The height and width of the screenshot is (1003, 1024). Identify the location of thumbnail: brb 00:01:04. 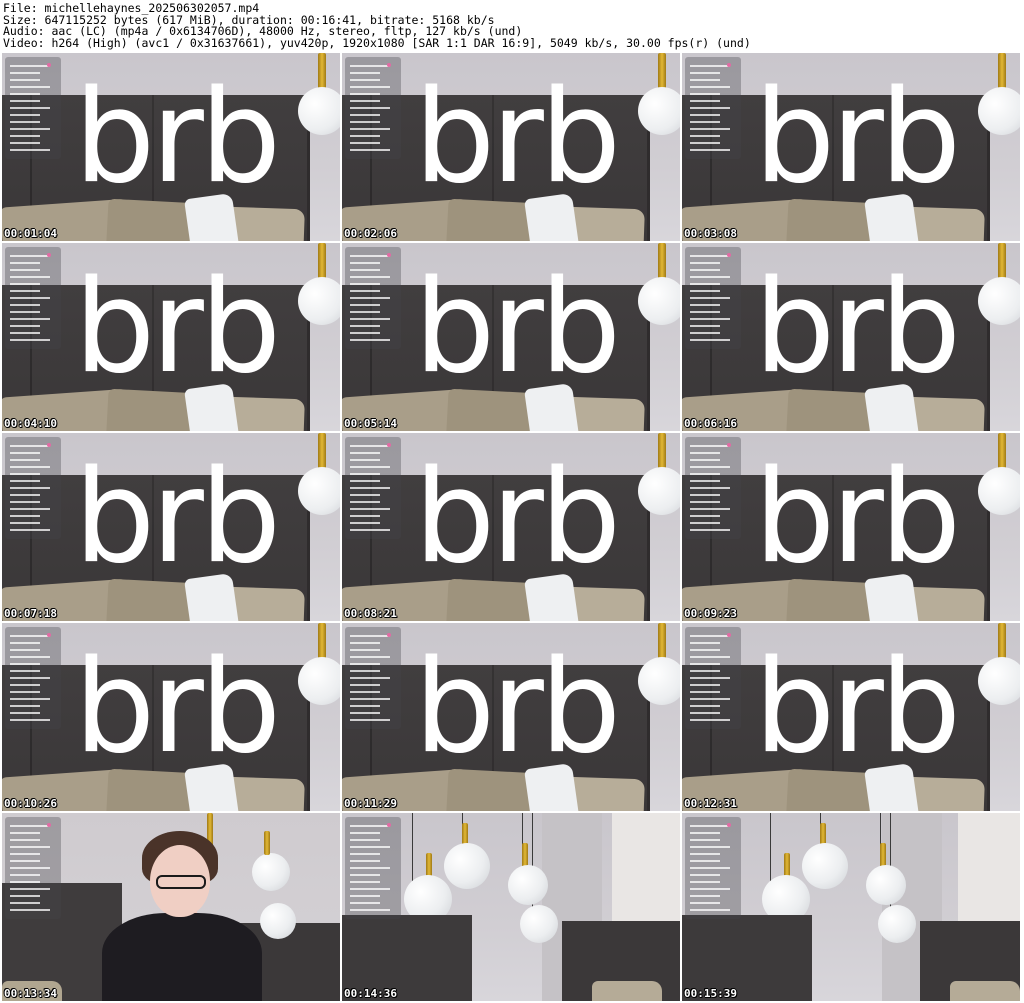
(171, 147).